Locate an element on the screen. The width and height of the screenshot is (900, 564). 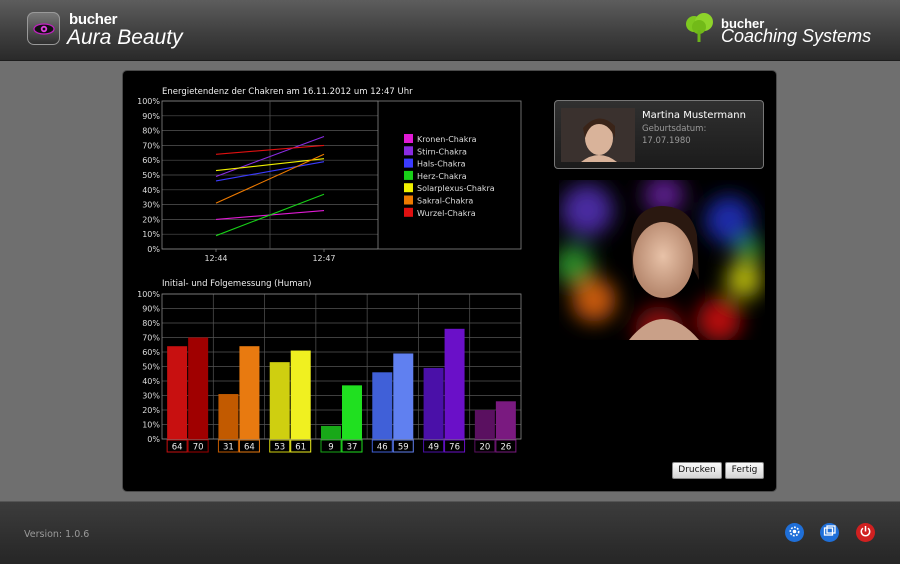
bar-chart-y-tick: 50% is located at coordinates (151, 367).